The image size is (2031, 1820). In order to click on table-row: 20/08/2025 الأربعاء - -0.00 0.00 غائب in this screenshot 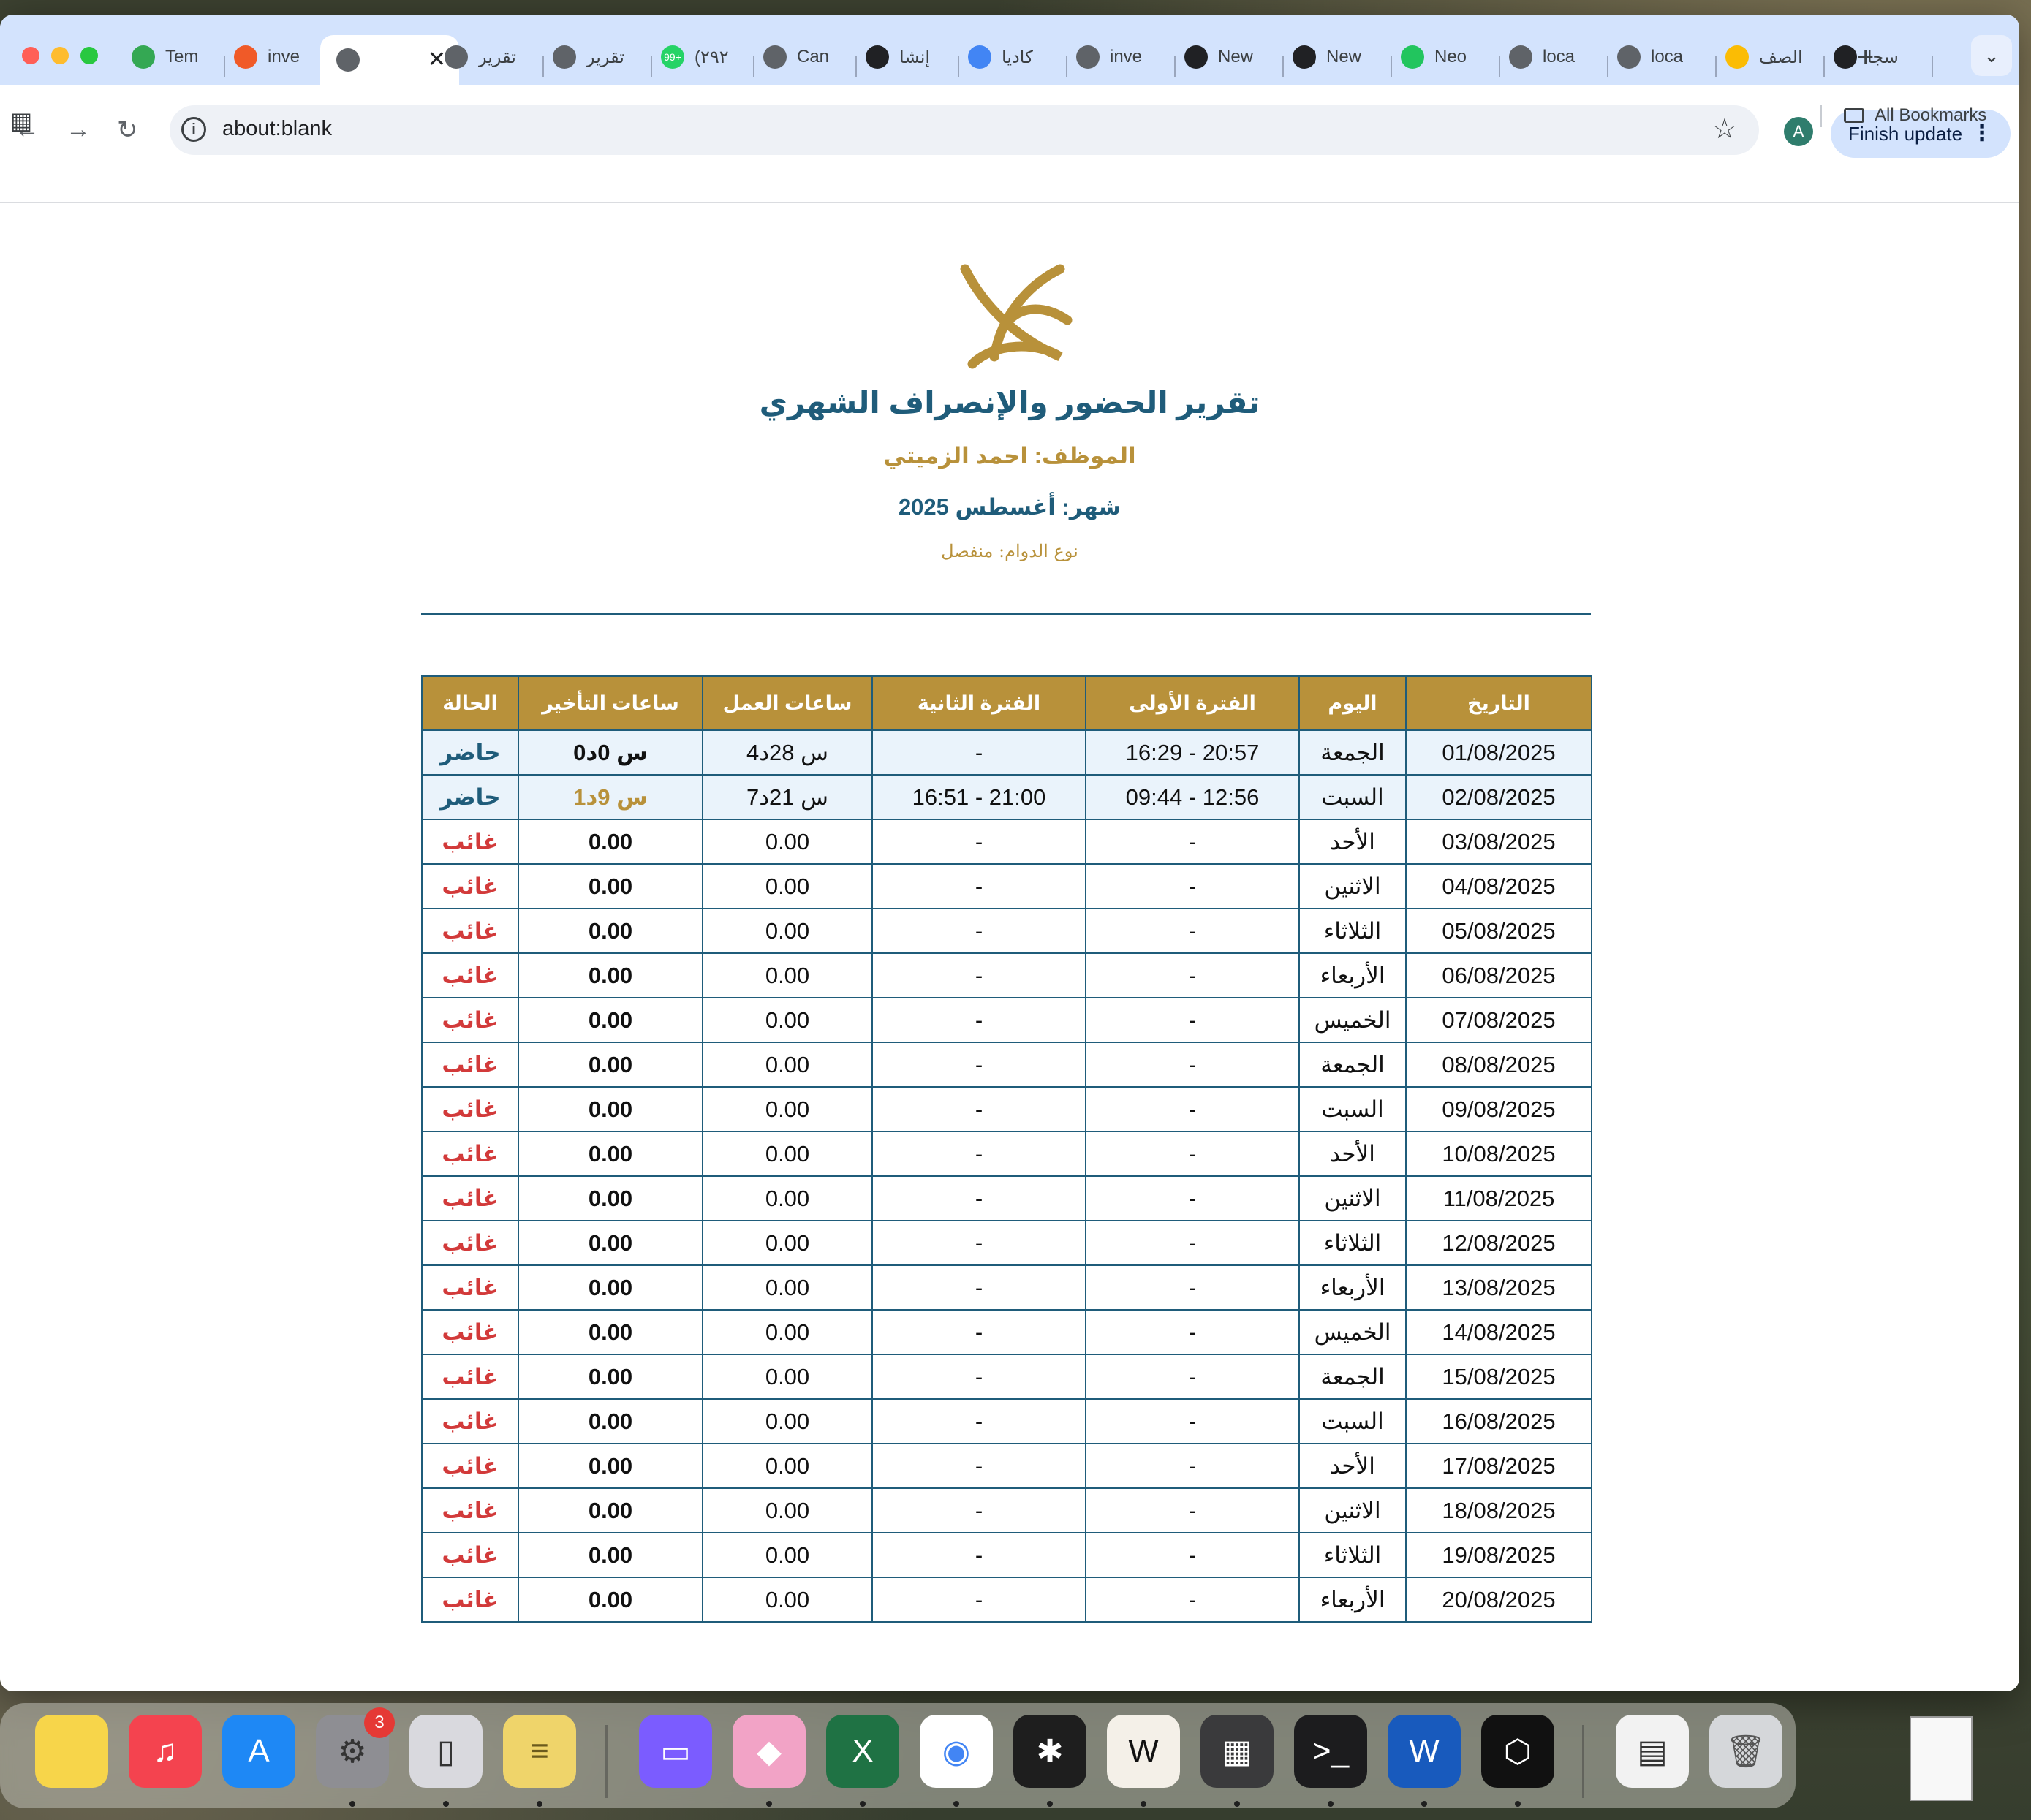, I will do `click(1006, 1600)`.